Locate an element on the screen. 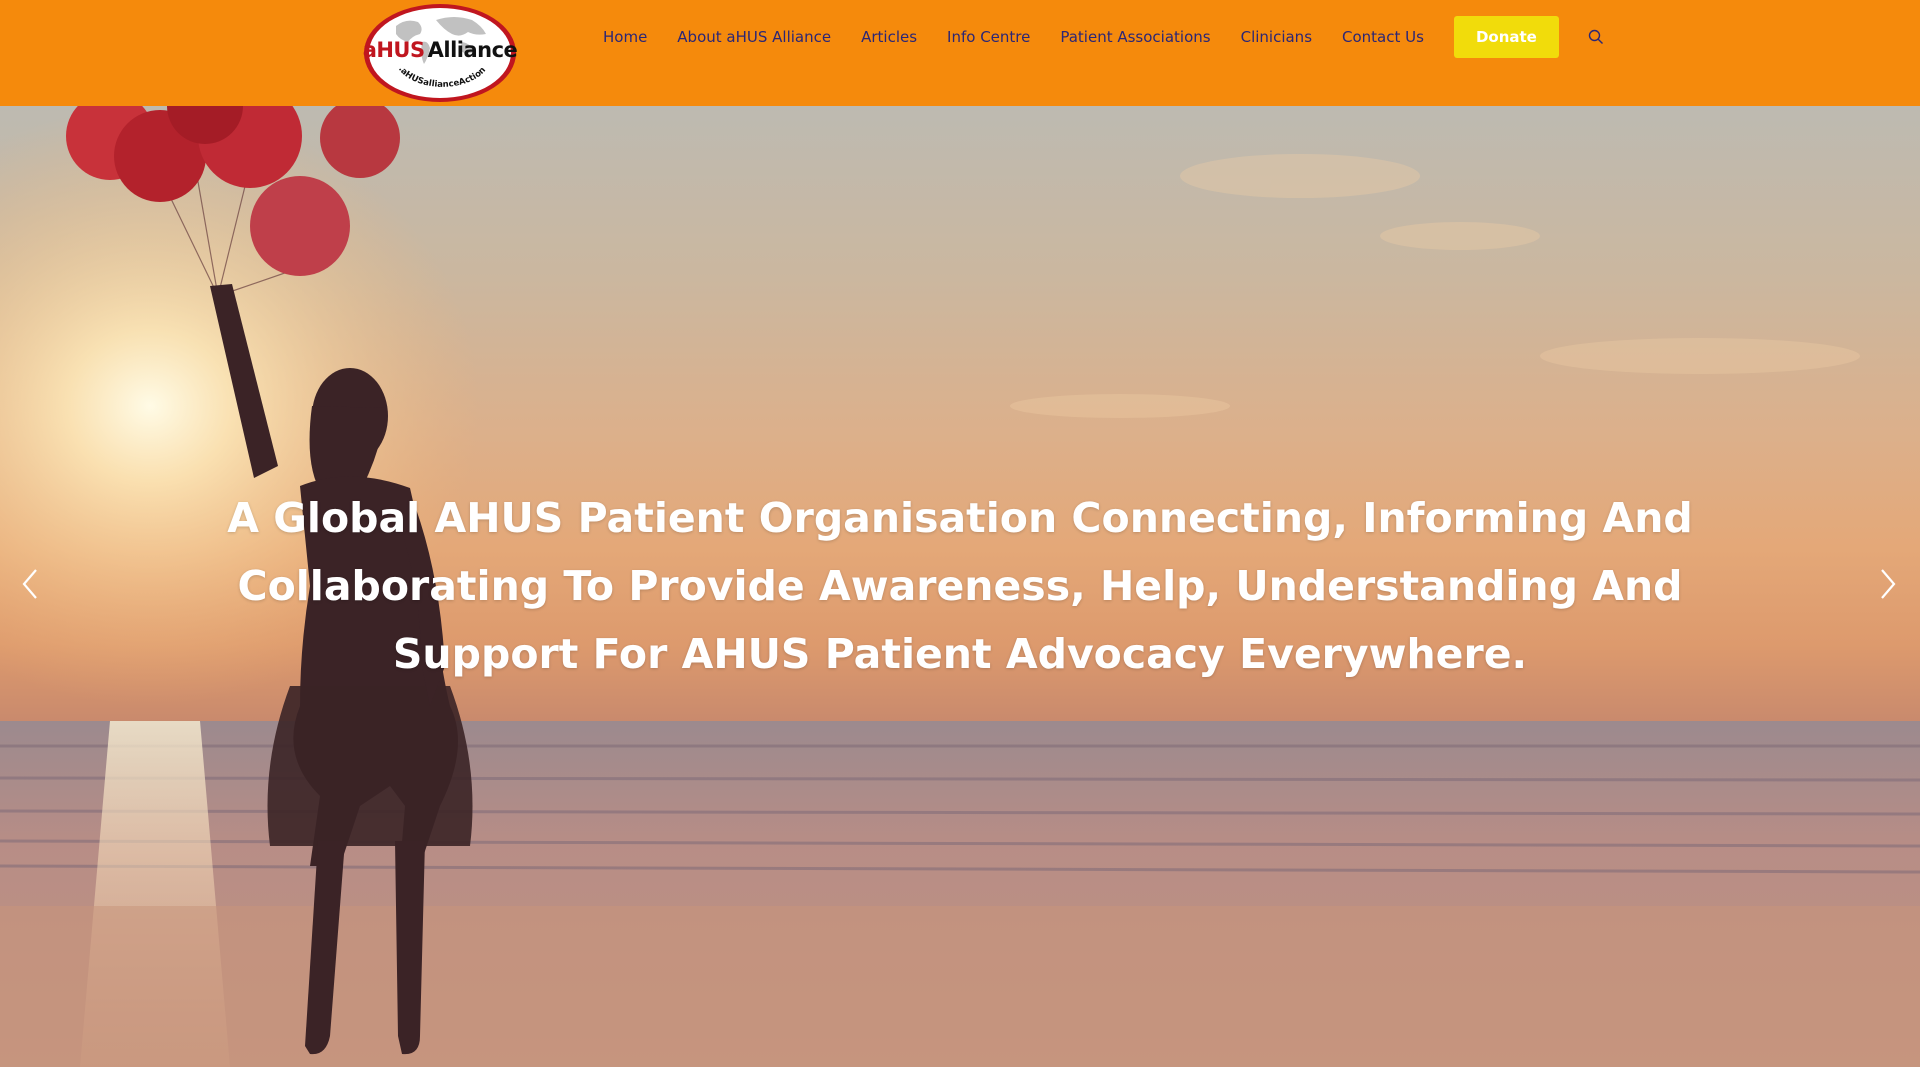 The width and height of the screenshot is (1920, 1080). svg-text:aHUSAlliance: aHUS Alliance is located at coordinates (440, 50).